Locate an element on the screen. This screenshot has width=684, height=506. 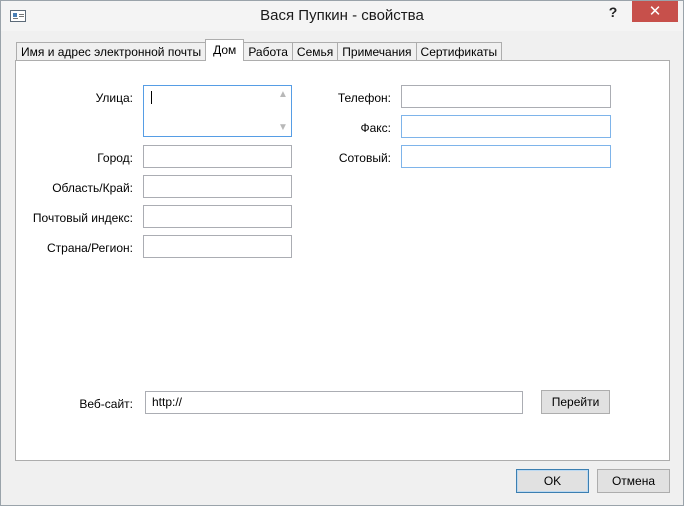
window-title: Вася Пупкин - свойства is located at coordinates (342, 15).